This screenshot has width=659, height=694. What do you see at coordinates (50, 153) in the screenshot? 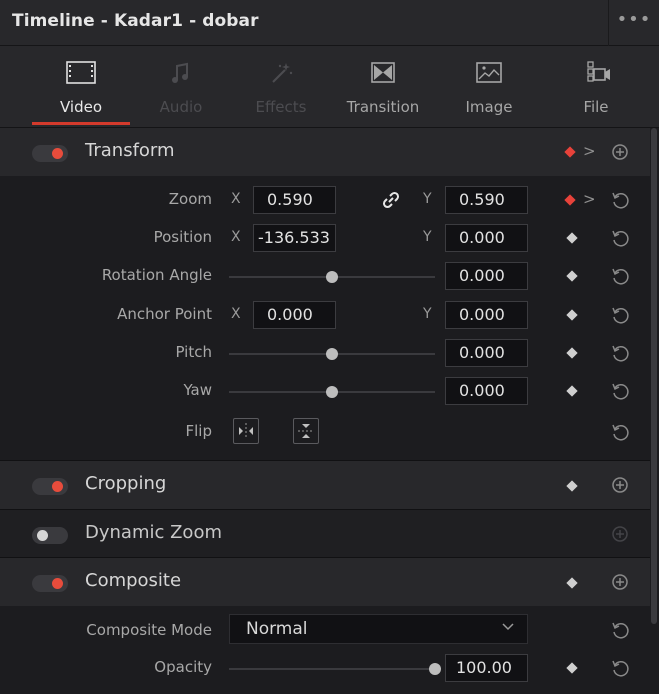
I see `transform-toggle` at bounding box center [50, 153].